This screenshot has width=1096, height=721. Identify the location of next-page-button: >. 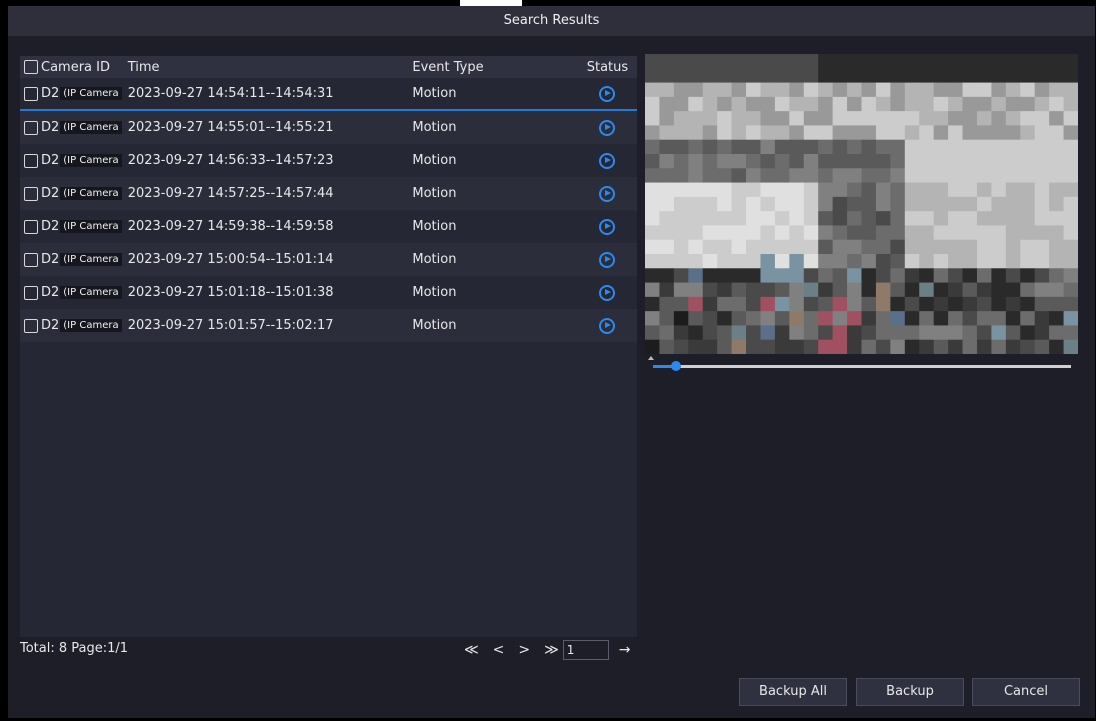
(524, 650).